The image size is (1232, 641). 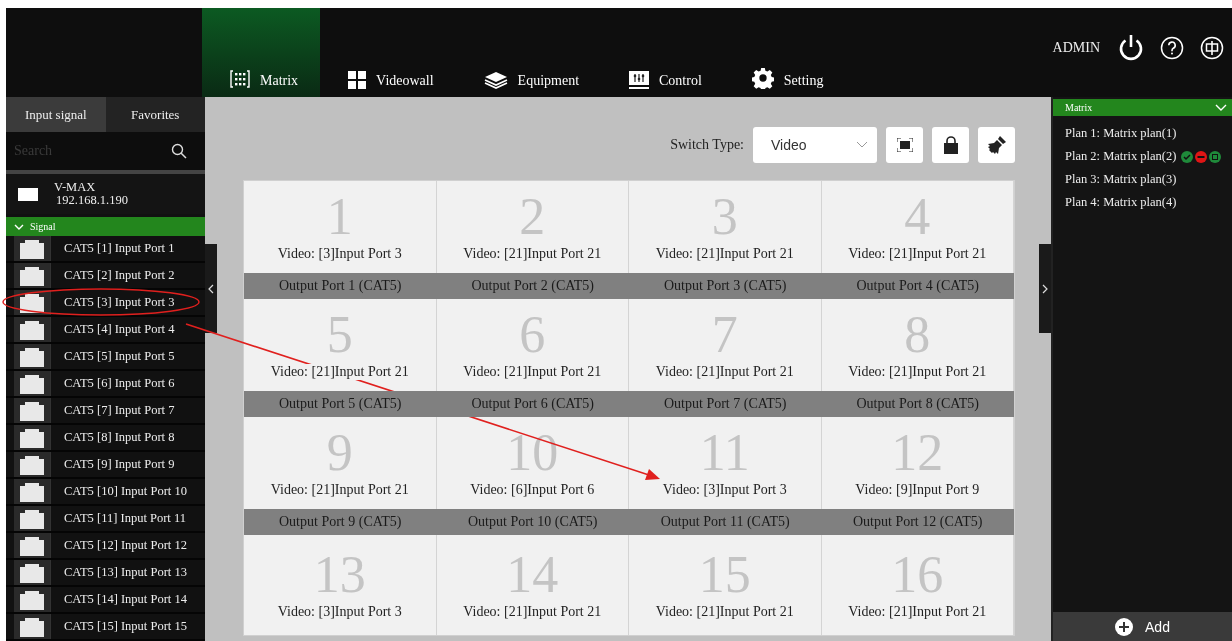 What do you see at coordinates (28, 194) in the screenshot?
I see `device-icon` at bounding box center [28, 194].